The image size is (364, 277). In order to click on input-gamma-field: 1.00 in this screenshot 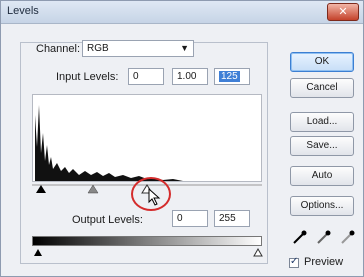, I will do `click(190, 76)`.